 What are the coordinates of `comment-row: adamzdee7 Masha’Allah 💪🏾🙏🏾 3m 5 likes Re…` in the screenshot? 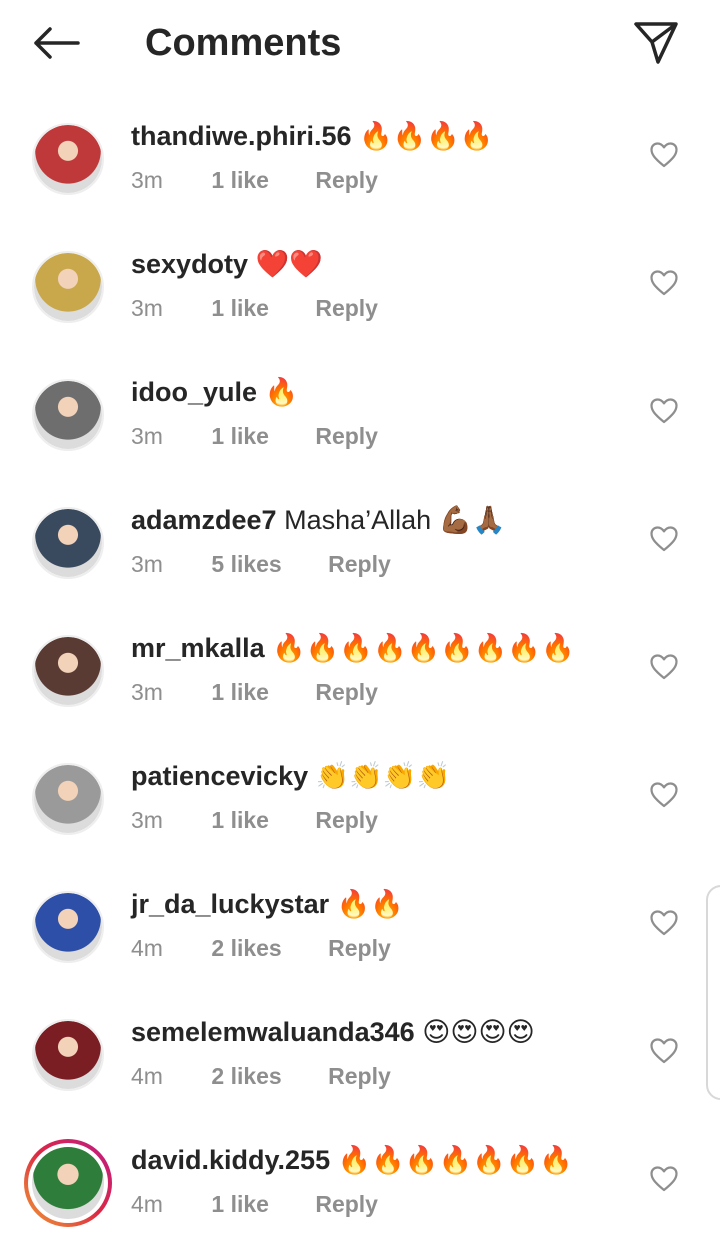 It's located at (360, 538).